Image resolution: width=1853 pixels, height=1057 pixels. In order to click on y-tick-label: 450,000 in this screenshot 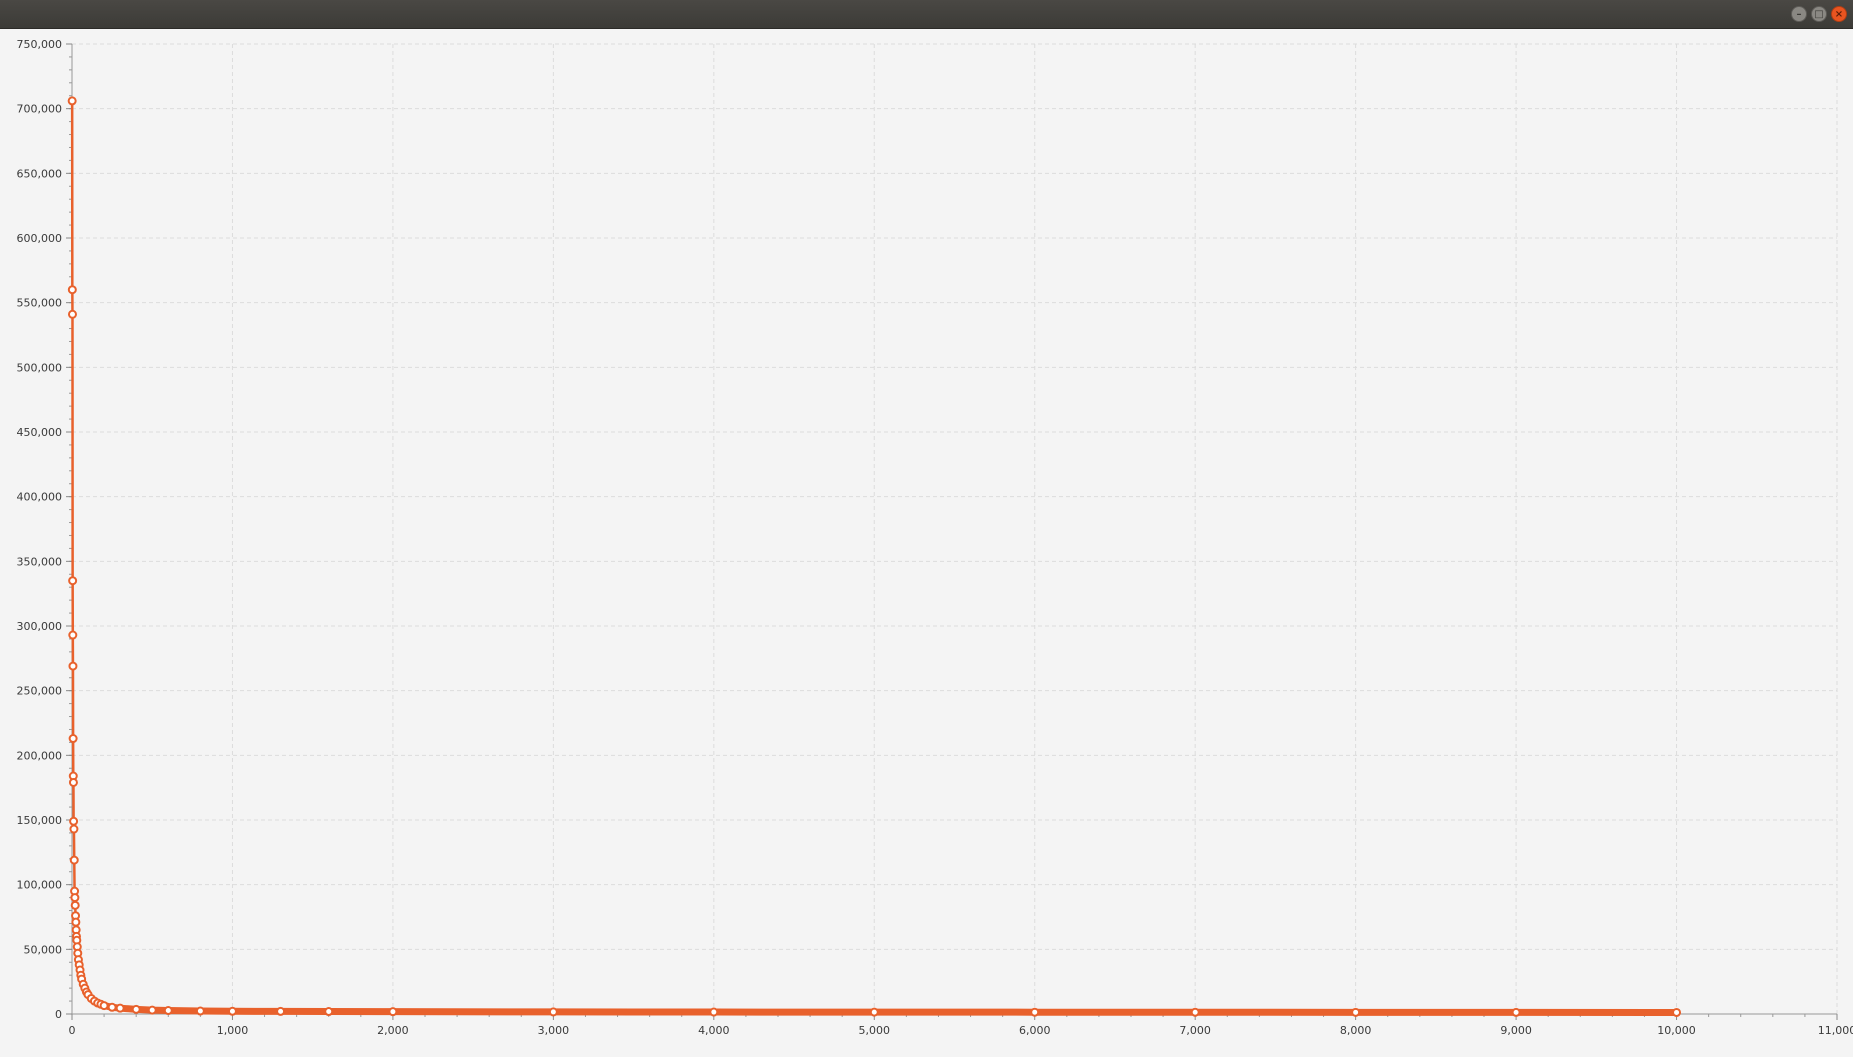, I will do `click(40, 432)`.